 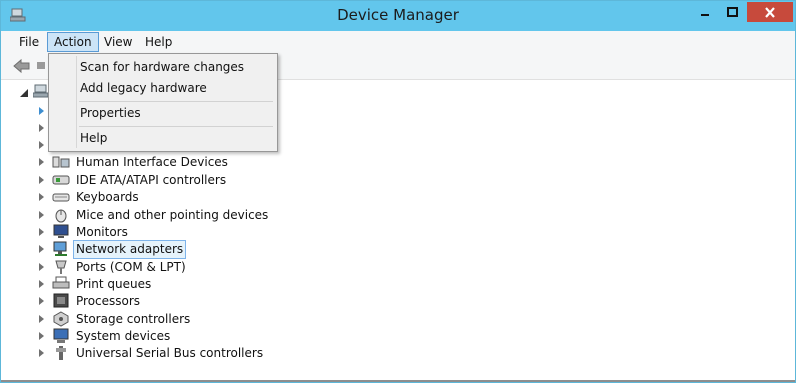 What do you see at coordinates (143, 88) in the screenshot?
I see `menu-item-add-legacy-hardware: Add legacy hardware` at bounding box center [143, 88].